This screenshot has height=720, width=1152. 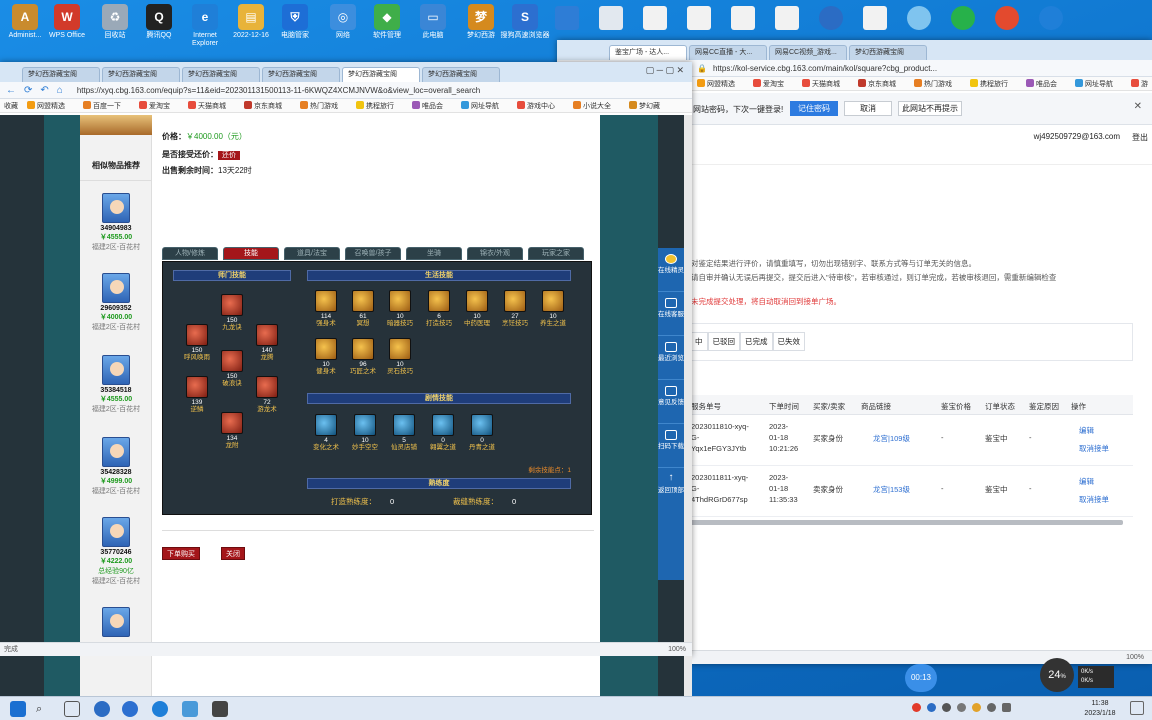 I want to click on bookmark-item: 百度一下, so click(x=106, y=105).